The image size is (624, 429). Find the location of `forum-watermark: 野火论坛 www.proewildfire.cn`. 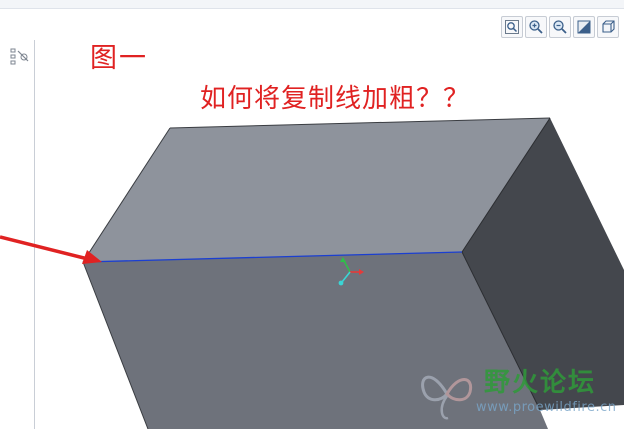

forum-watermark: 野火论坛 www.proewildfire.cn is located at coordinates (517, 392).